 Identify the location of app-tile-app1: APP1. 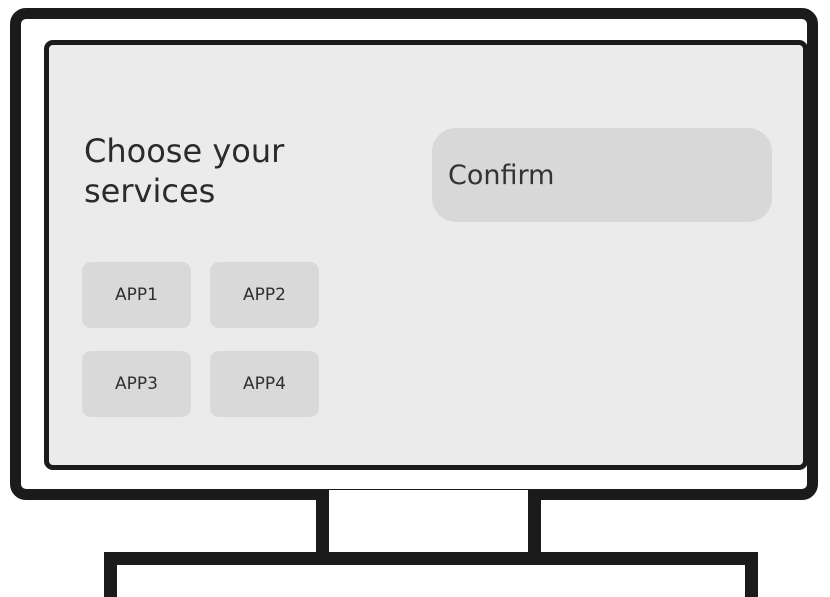
(136, 295).